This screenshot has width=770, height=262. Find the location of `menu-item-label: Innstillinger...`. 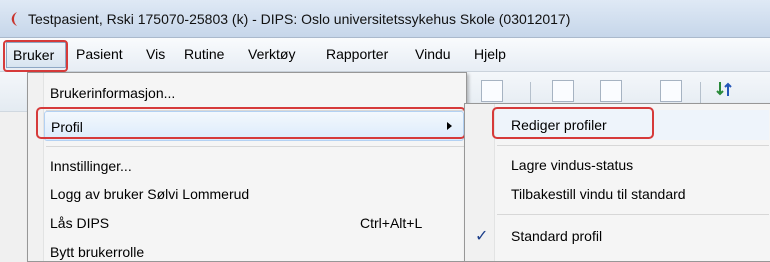

menu-item-label: Innstillinger... is located at coordinates (91, 166).